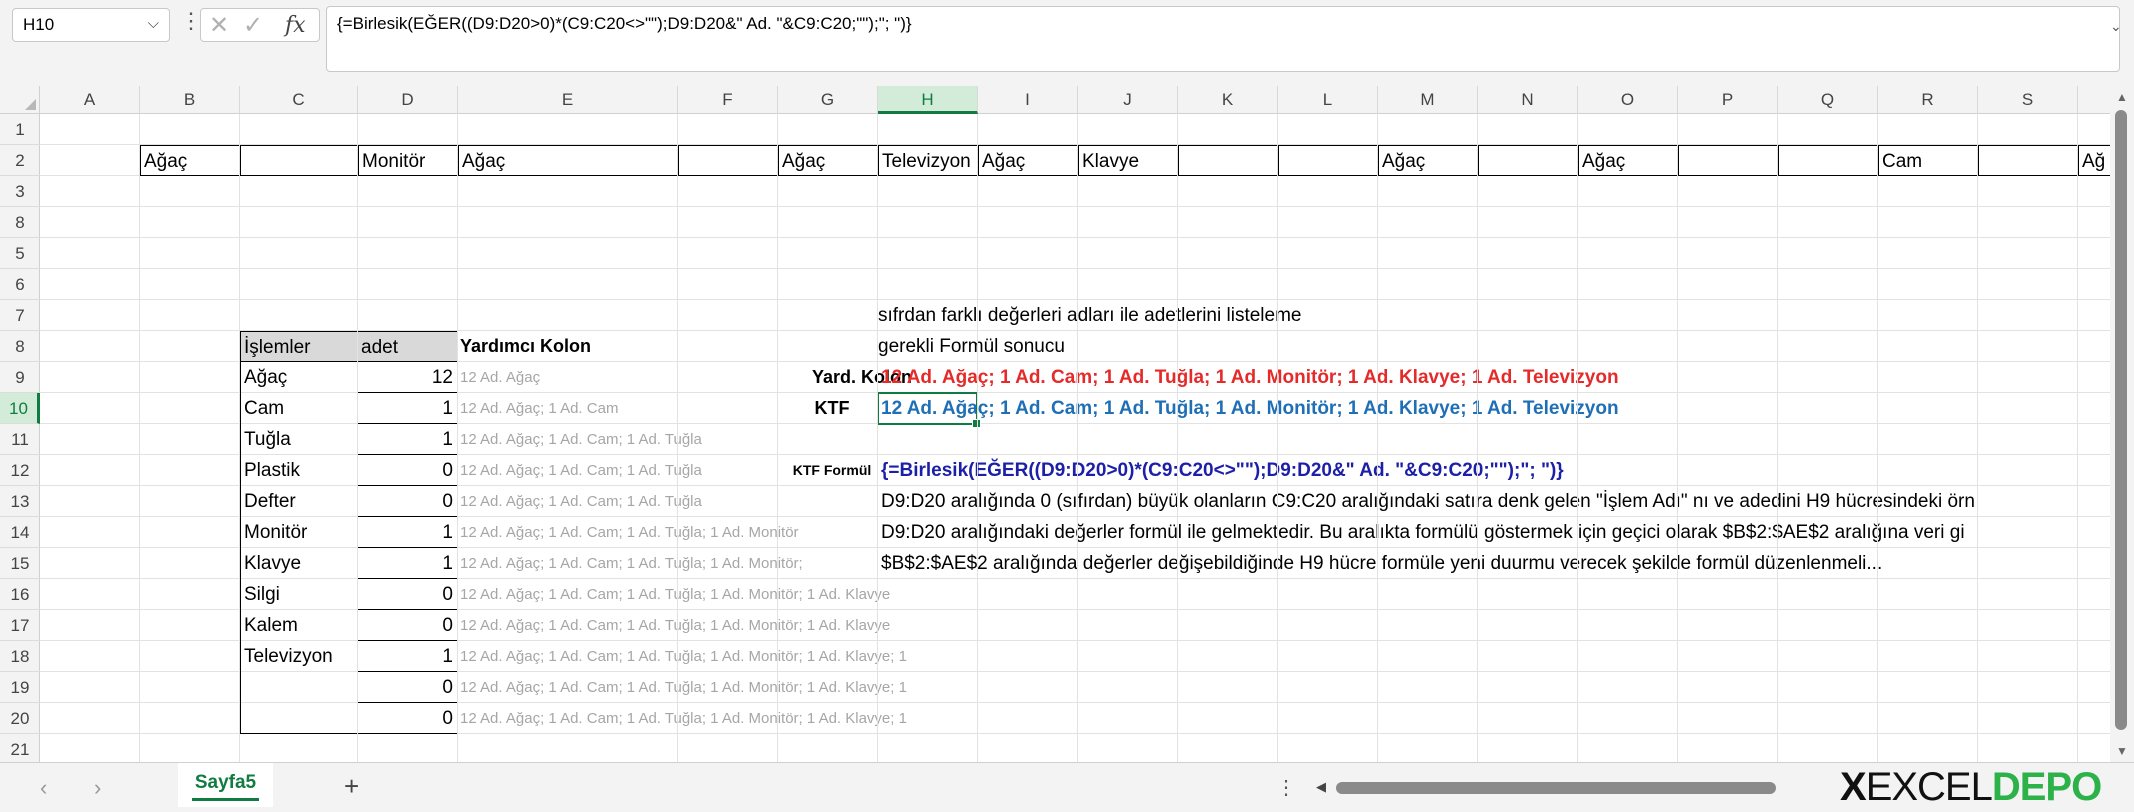 The width and height of the screenshot is (2134, 812). Describe the element at coordinates (20, 346) in the screenshot. I see `row-header-8: 8` at that location.